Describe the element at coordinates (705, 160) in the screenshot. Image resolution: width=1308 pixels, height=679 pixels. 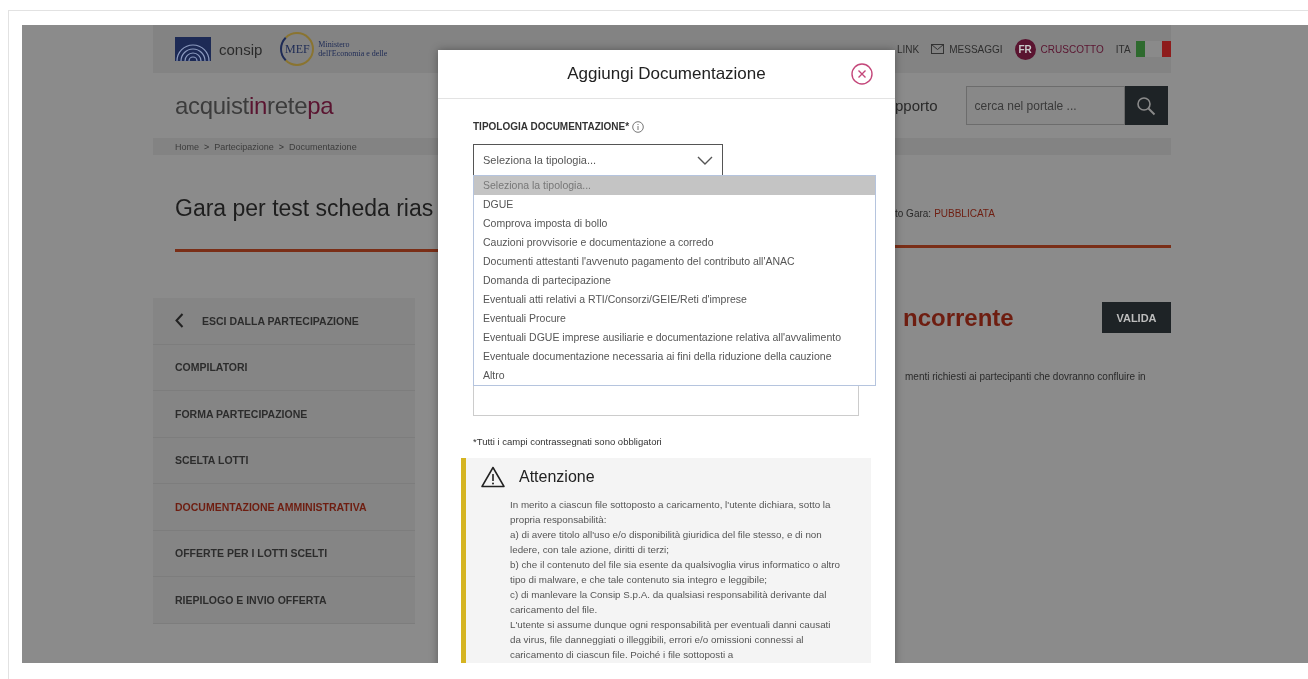
I see `chevron-down-icon` at that location.